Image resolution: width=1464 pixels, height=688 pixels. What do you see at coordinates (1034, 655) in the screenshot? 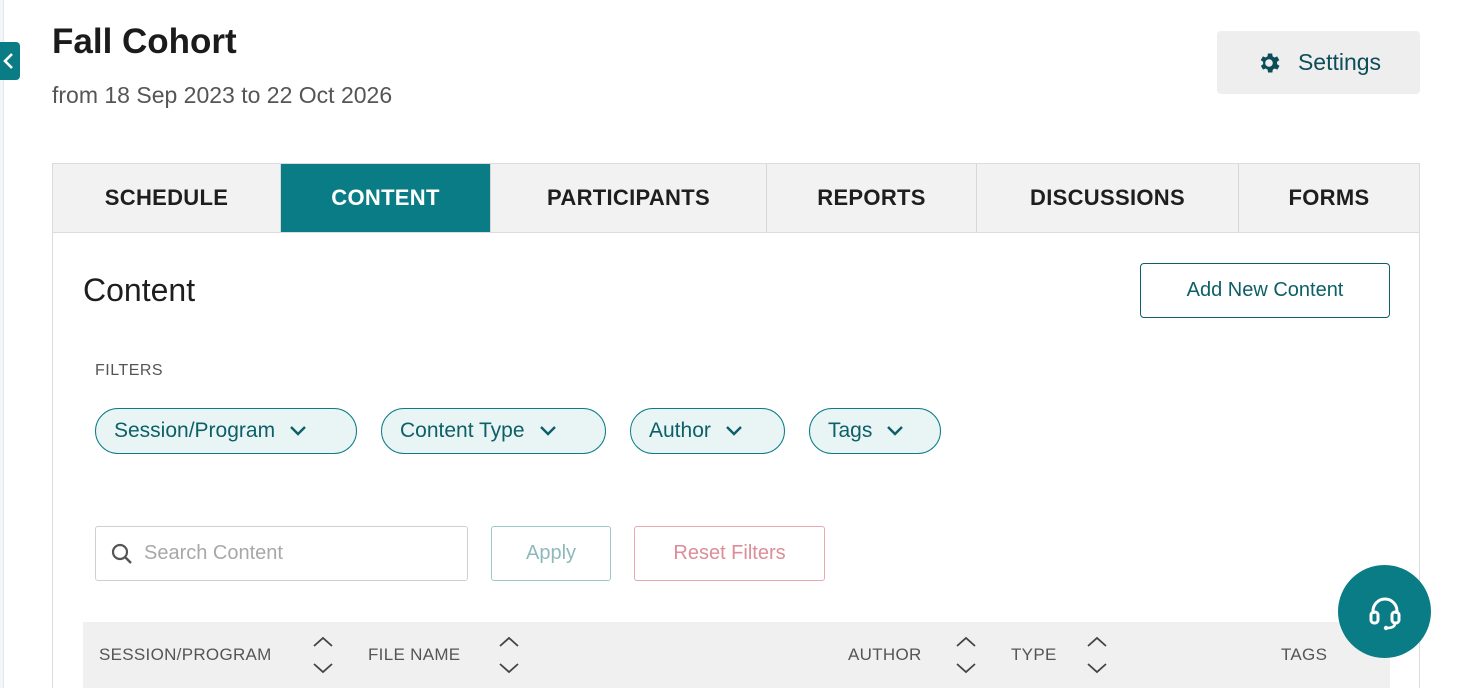
I see `column-header-type: TYPE` at bounding box center [1034, 655].